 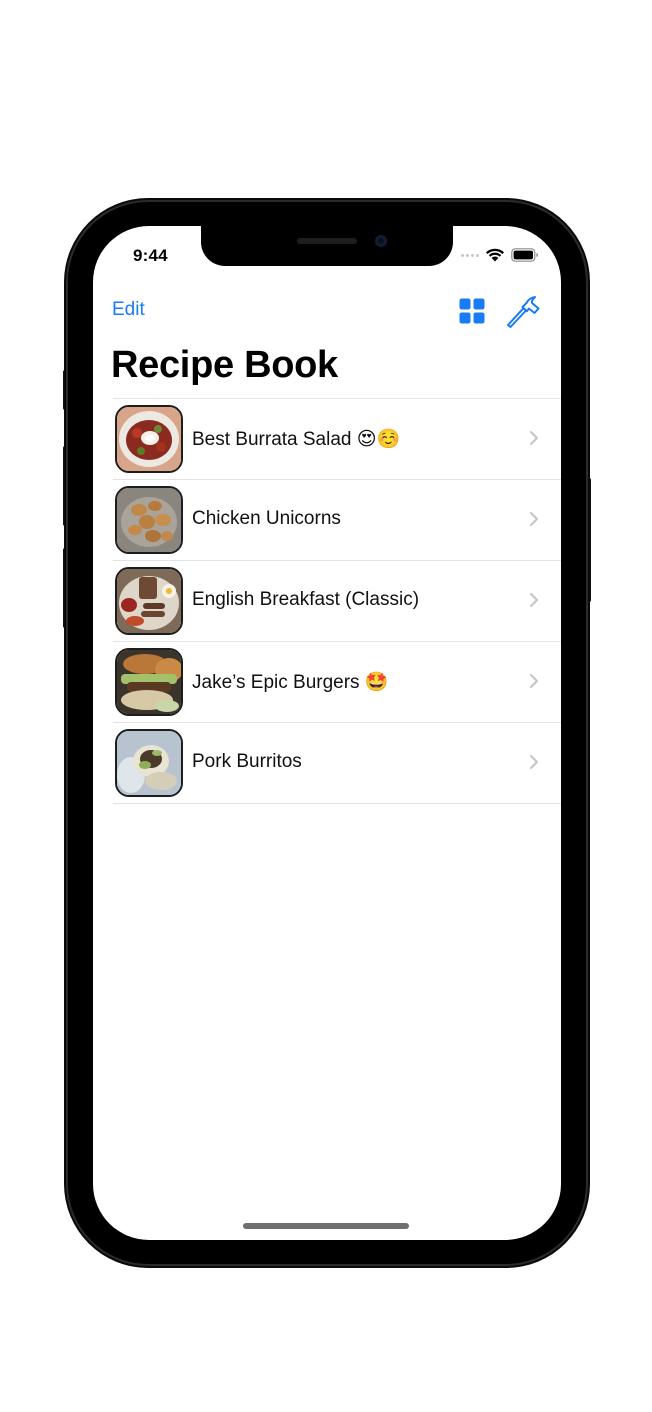 I want to click on recipe-name: English Breakfast (Classic), so click(x=306, y=599).